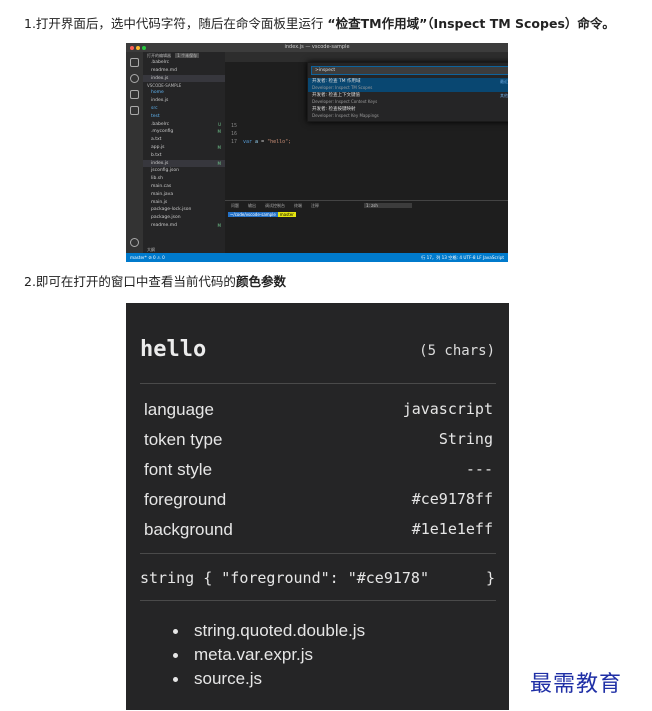 Image resolution: width=652 pixels, height=711 pixels. Describe the element at coordinates (134, 152) in the screenshot. I see `activity-bar` at that location.